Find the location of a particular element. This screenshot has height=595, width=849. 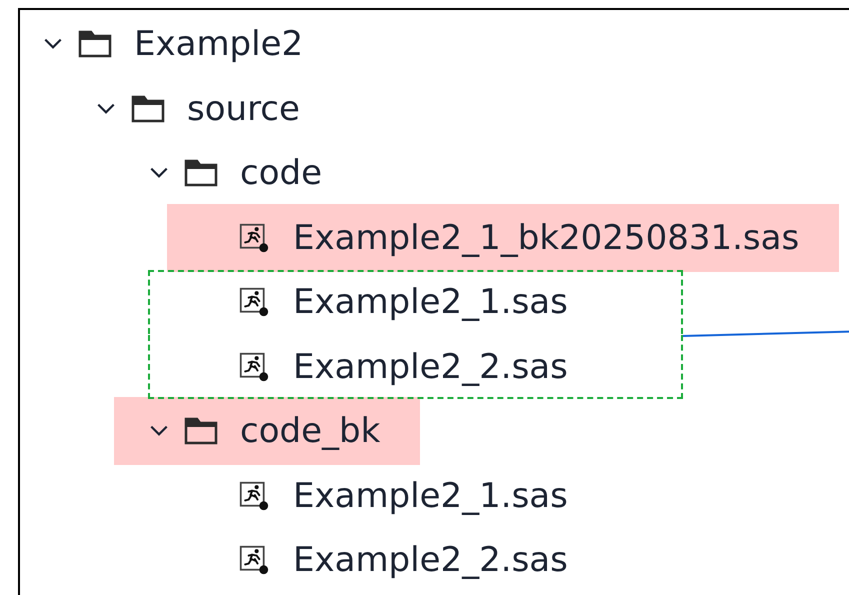

tree-item: Example2_1_bk20250831.sas is located at coordinates (503, 238).